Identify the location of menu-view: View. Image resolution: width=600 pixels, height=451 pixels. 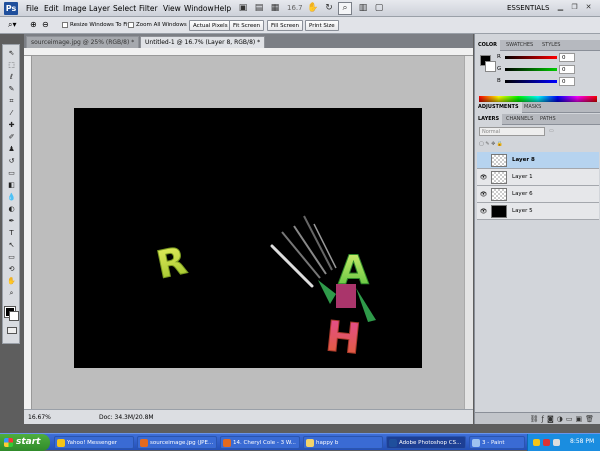
(172, 8).